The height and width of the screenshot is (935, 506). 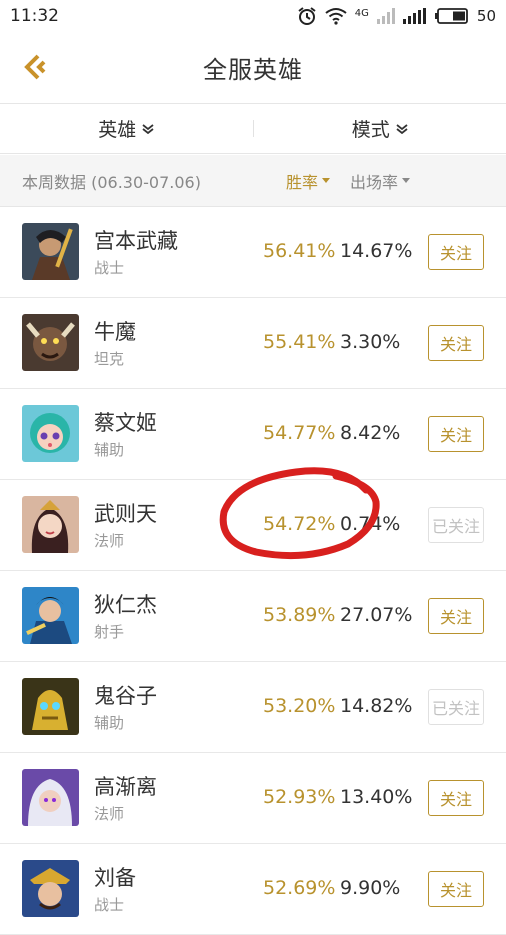 What do you see at coordinates (299, 797) in the screenshot?
I see `hero-win-rate: 52.93%` at bounding box center [299, 797].